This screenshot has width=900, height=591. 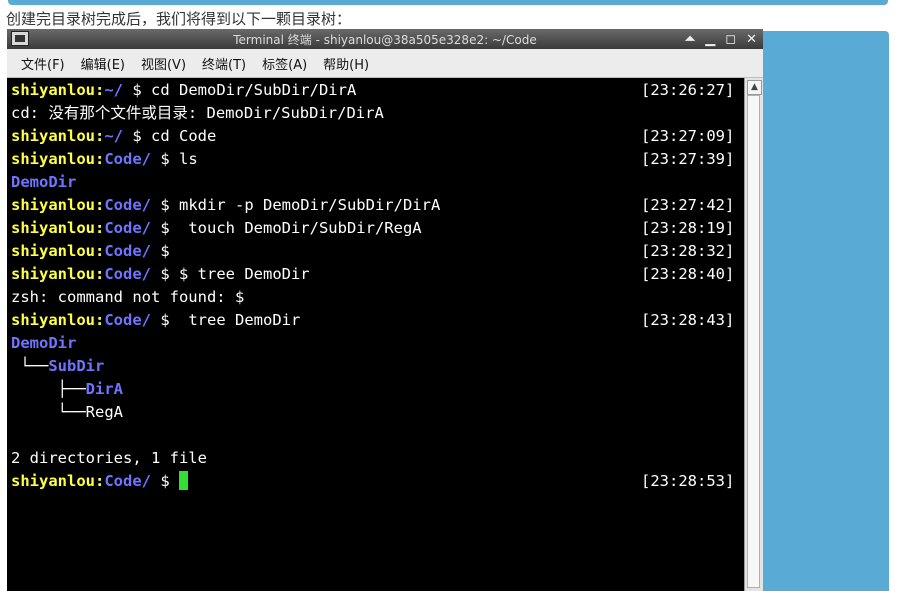 I want to click on terminal-line: cd: 没有那个文件或目录: DemoDir/SubDir/DirA, so click(x=197, y=113).